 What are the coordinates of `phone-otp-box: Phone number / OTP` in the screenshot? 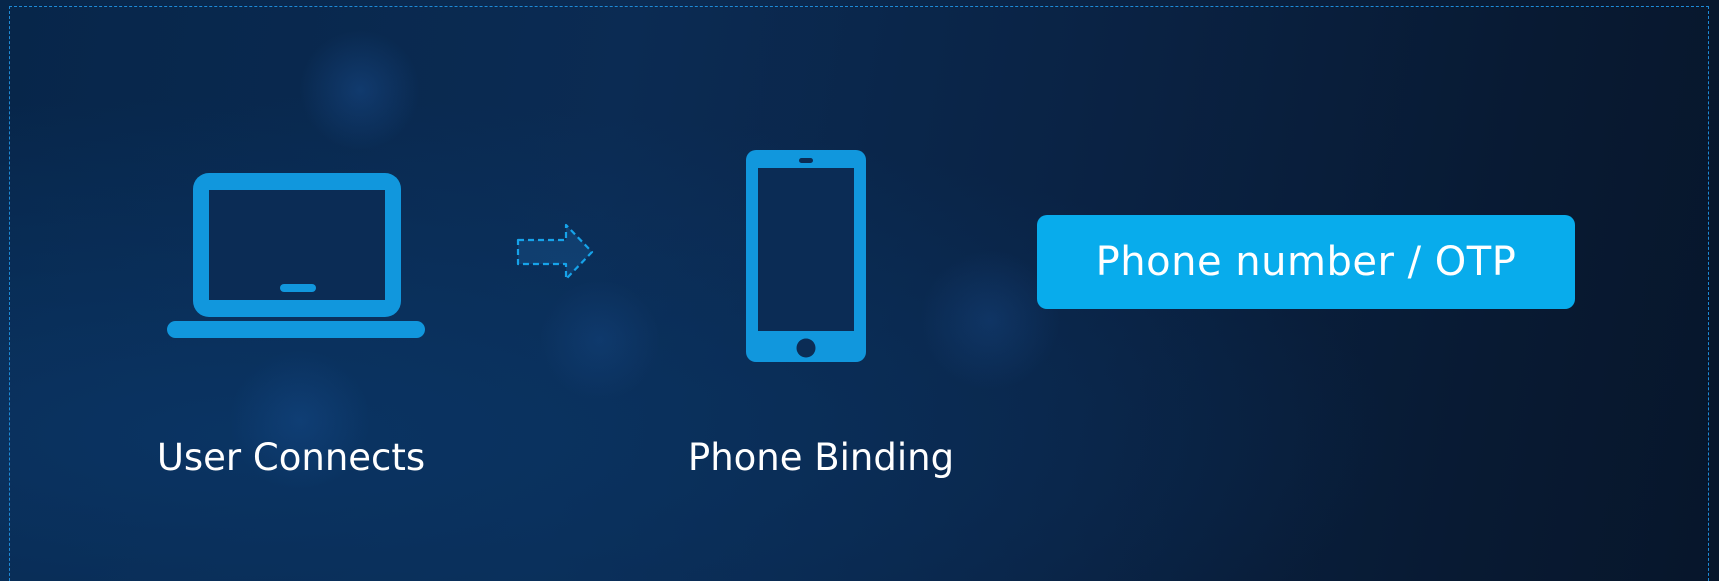 It's located at (1306, 262).